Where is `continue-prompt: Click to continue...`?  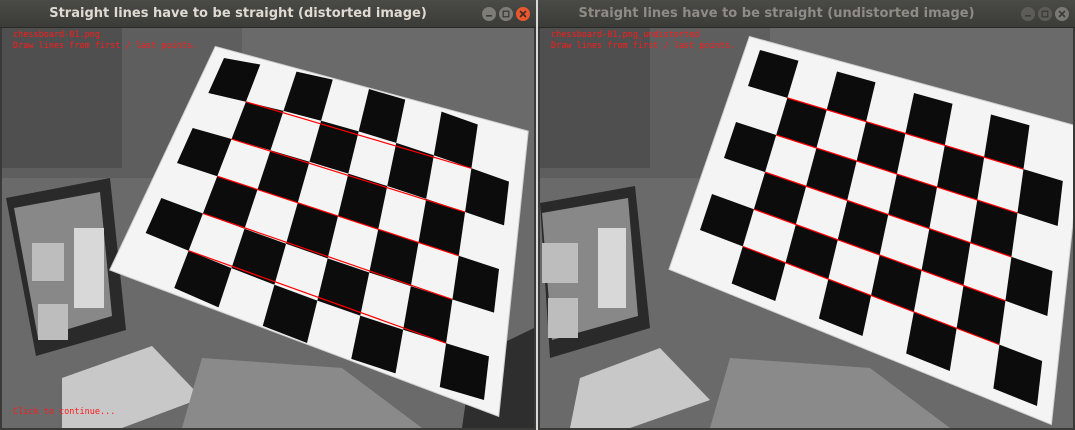
continue-prompt: Click to continue... is located at coordinates (64, 412).